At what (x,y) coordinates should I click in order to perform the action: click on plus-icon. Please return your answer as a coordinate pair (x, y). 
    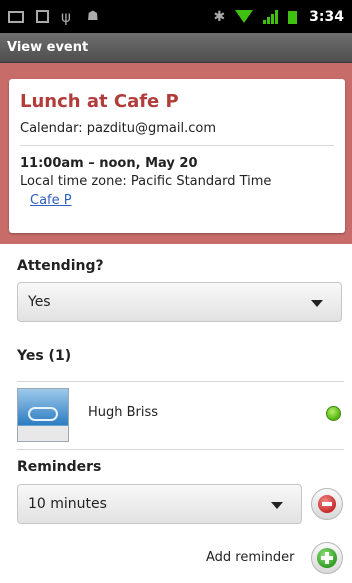
    Looking at the image, I should click on (327, 558).